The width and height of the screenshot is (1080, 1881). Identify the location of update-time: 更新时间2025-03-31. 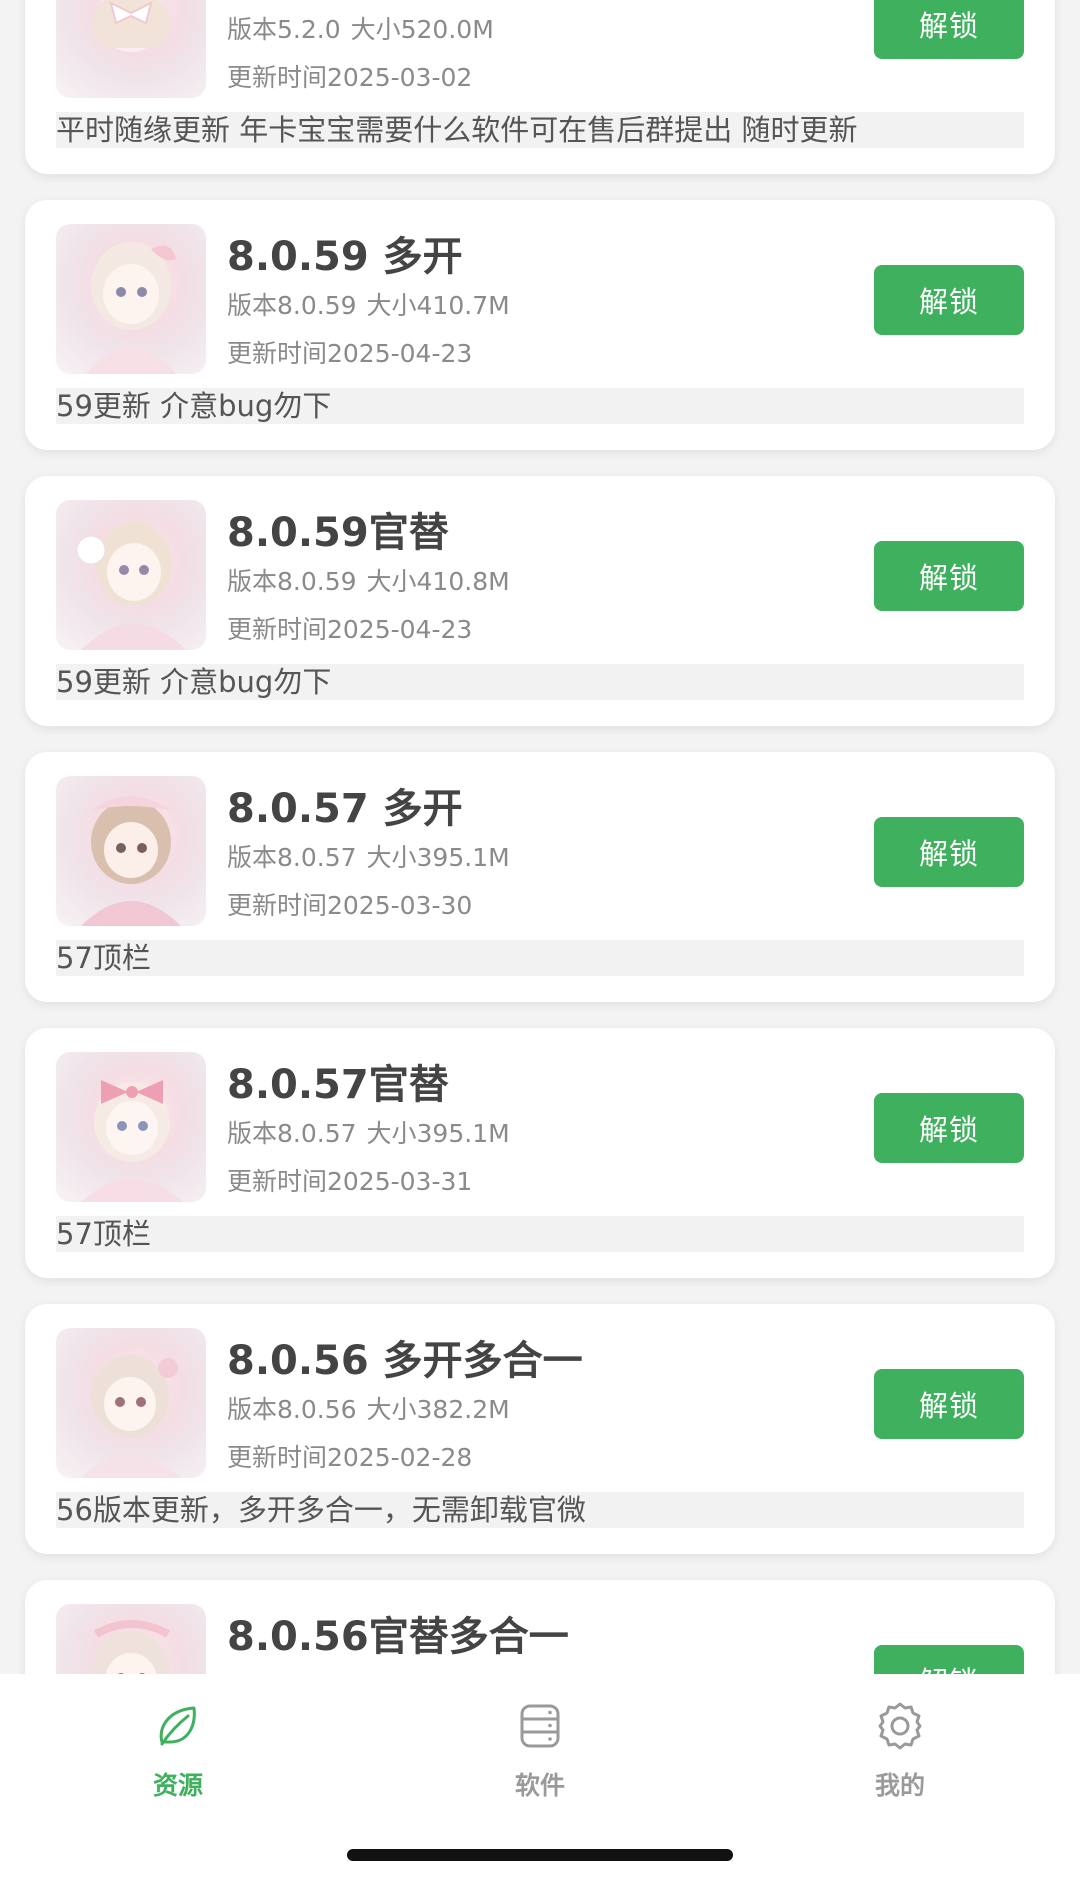
(350, 1181).